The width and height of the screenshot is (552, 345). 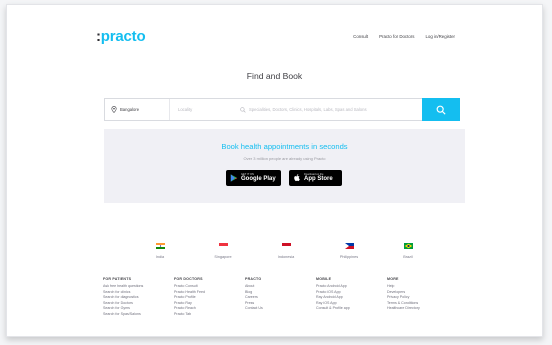 What do you see at coordinates (114, 109) in the screenshot?
I see `location-pin-icon` at bounding box center [114, 109].